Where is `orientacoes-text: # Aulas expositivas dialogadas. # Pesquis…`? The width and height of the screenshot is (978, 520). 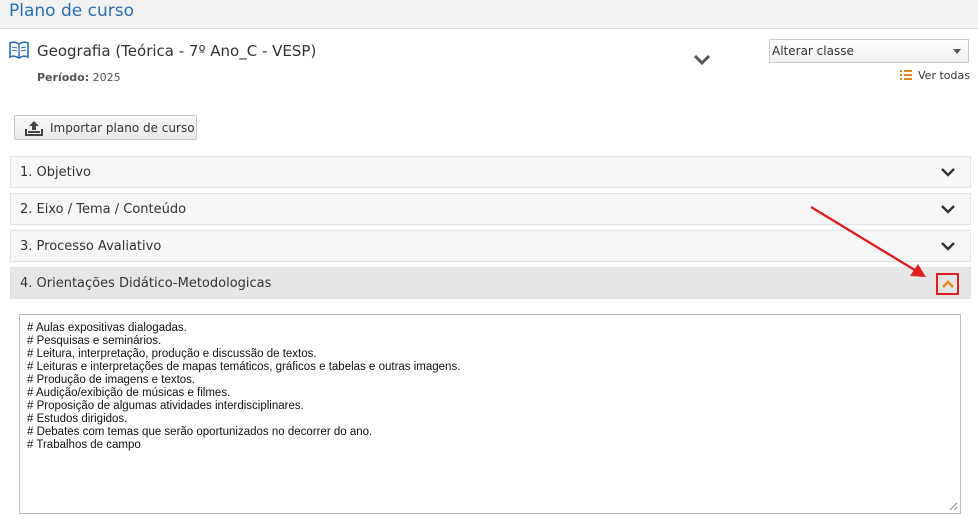
orientacoes-text: # Aulas expositivas dialogadas. # Pesquis… is located at coordinates (243, 387).